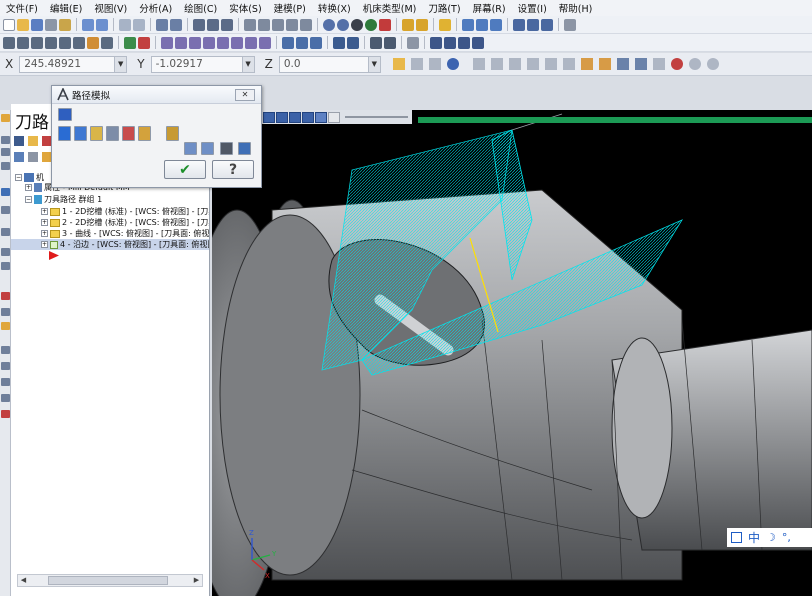 This screenshot has height=596, width=812. I want to click on undo-icon, so click(88, 24).